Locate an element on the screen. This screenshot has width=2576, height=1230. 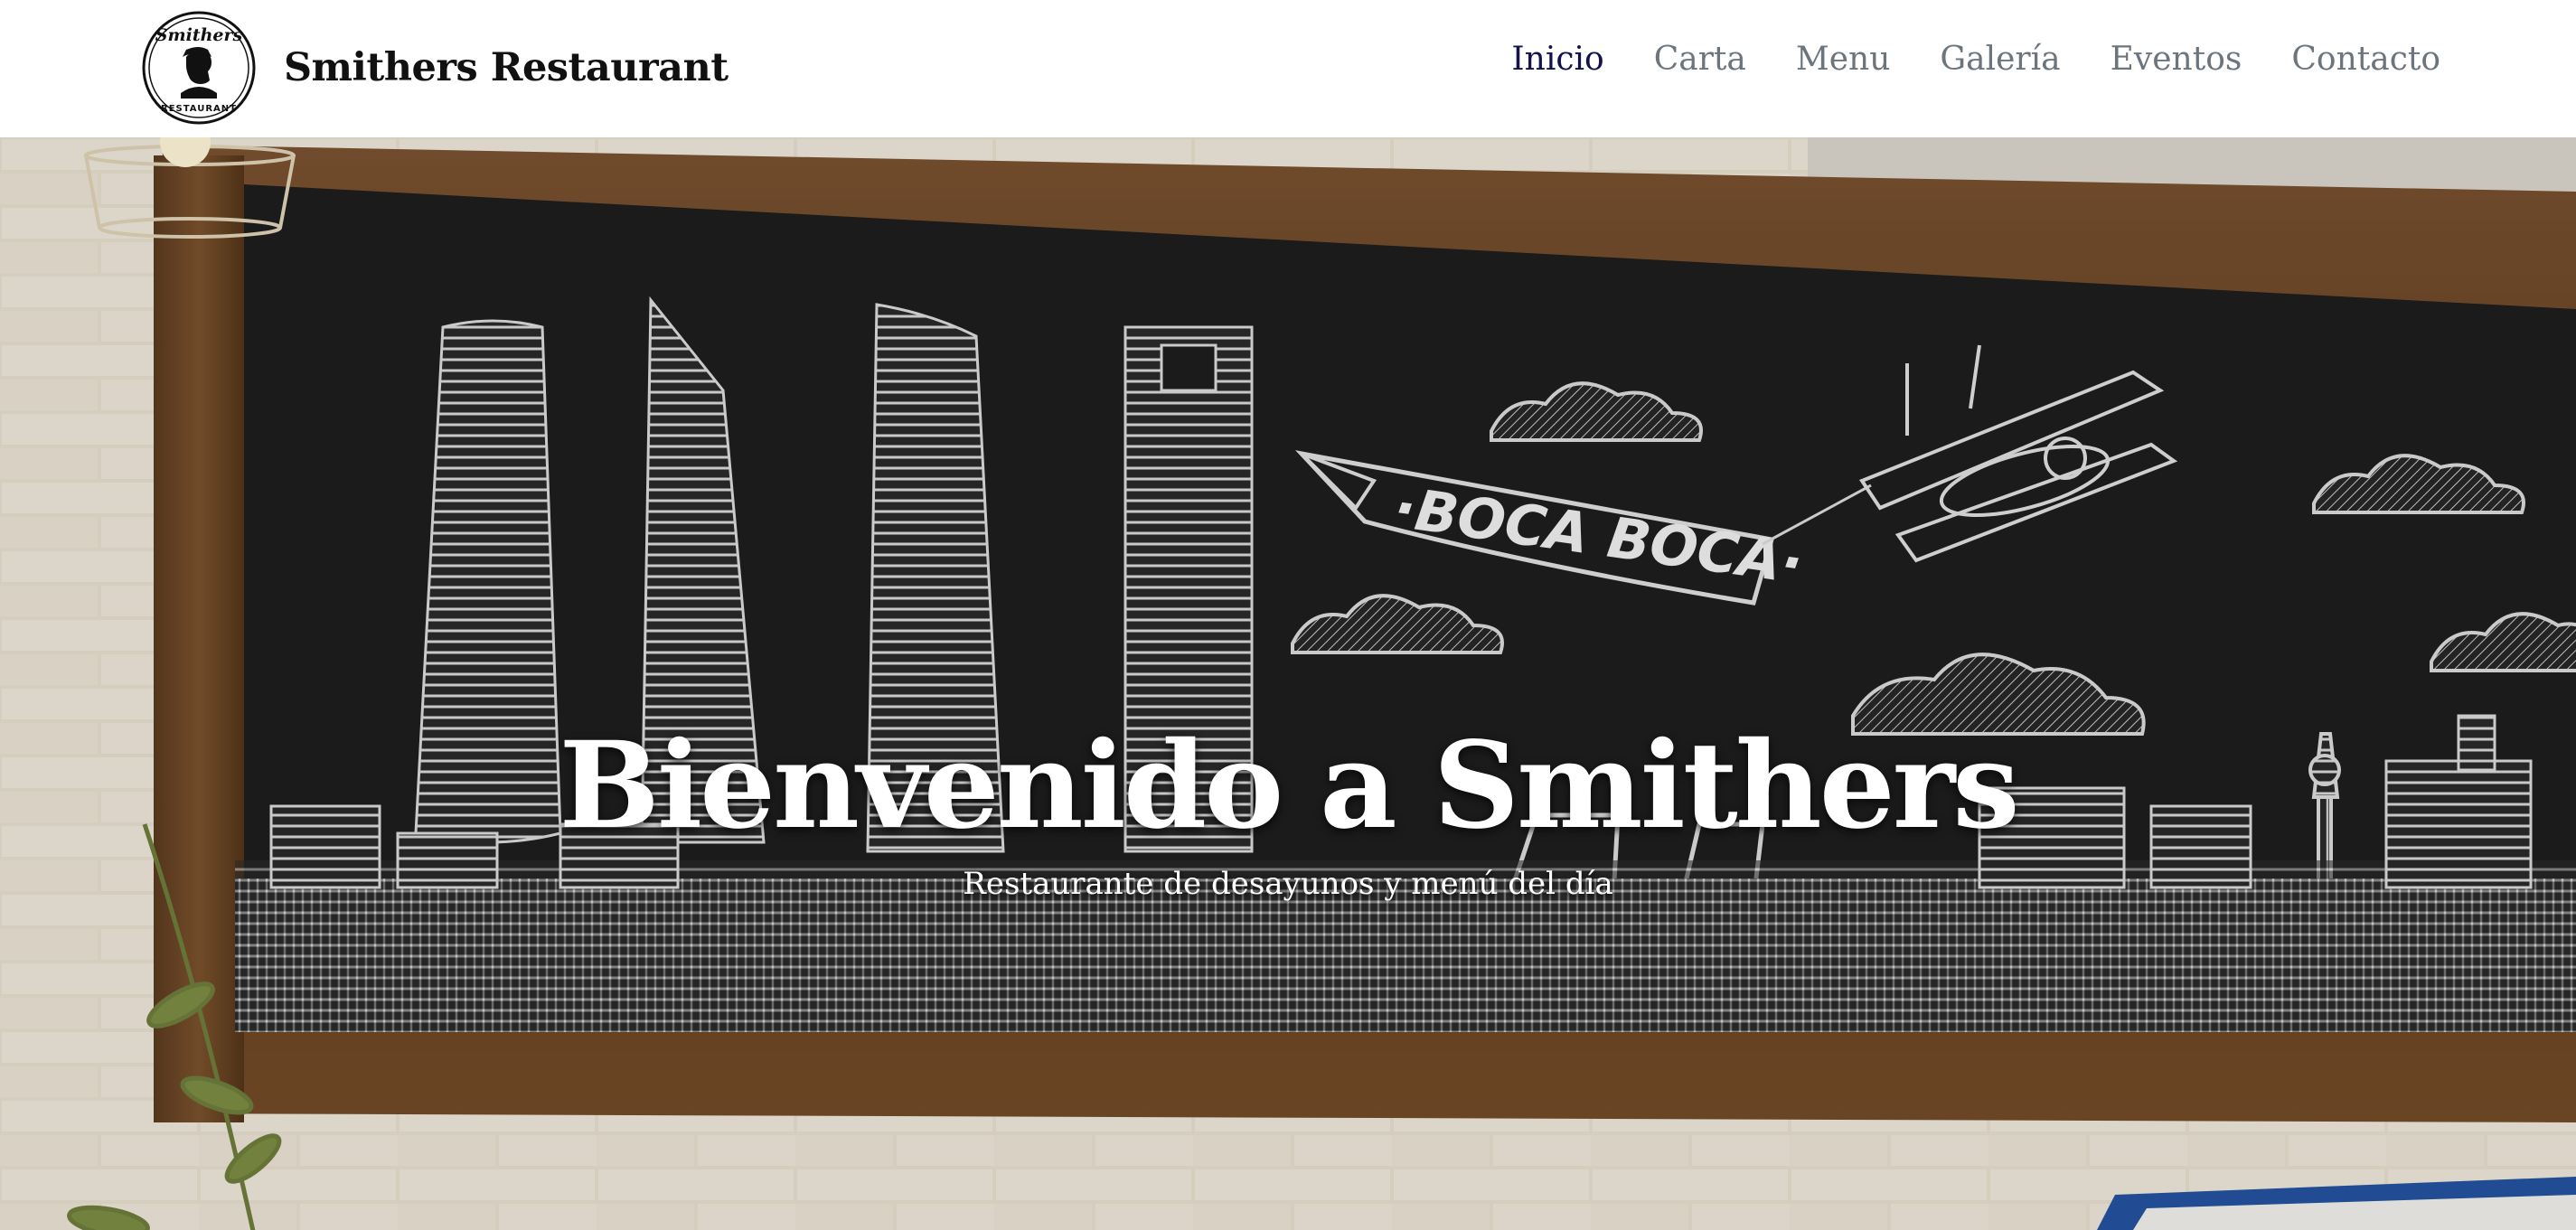
nav-link-menu: Menu is located at coordinates (1844, 59).